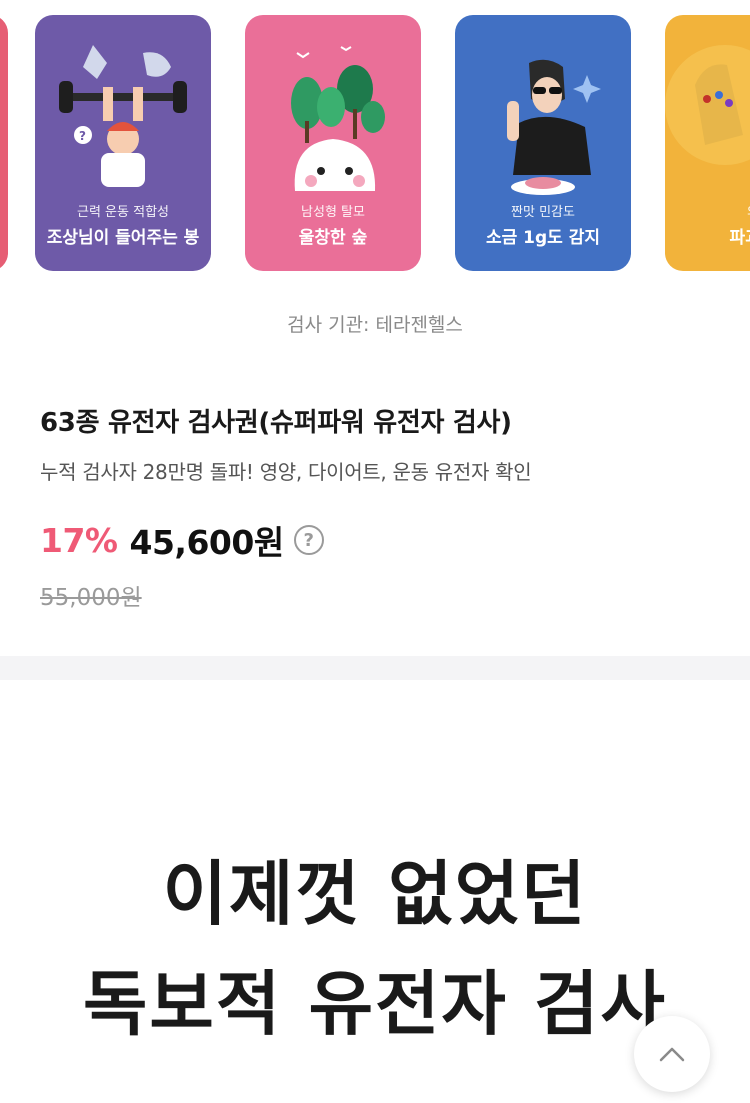  What do you see at coordinates (707, 105) in the screenshot?
I see `gauntlet-illustration` at bounding box center [707, 105].